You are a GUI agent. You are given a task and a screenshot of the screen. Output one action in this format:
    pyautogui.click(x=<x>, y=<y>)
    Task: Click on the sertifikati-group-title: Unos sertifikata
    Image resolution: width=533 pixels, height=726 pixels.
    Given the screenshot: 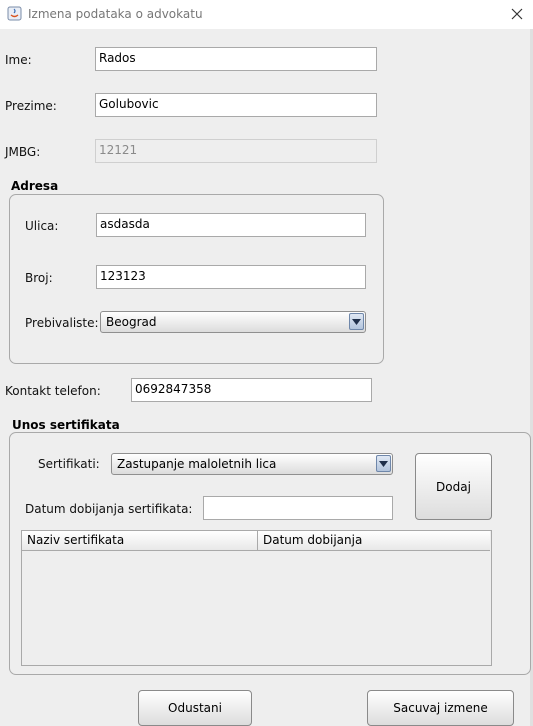 What is the action you would take?
    pyautogui.click(x=66, y=425)
    